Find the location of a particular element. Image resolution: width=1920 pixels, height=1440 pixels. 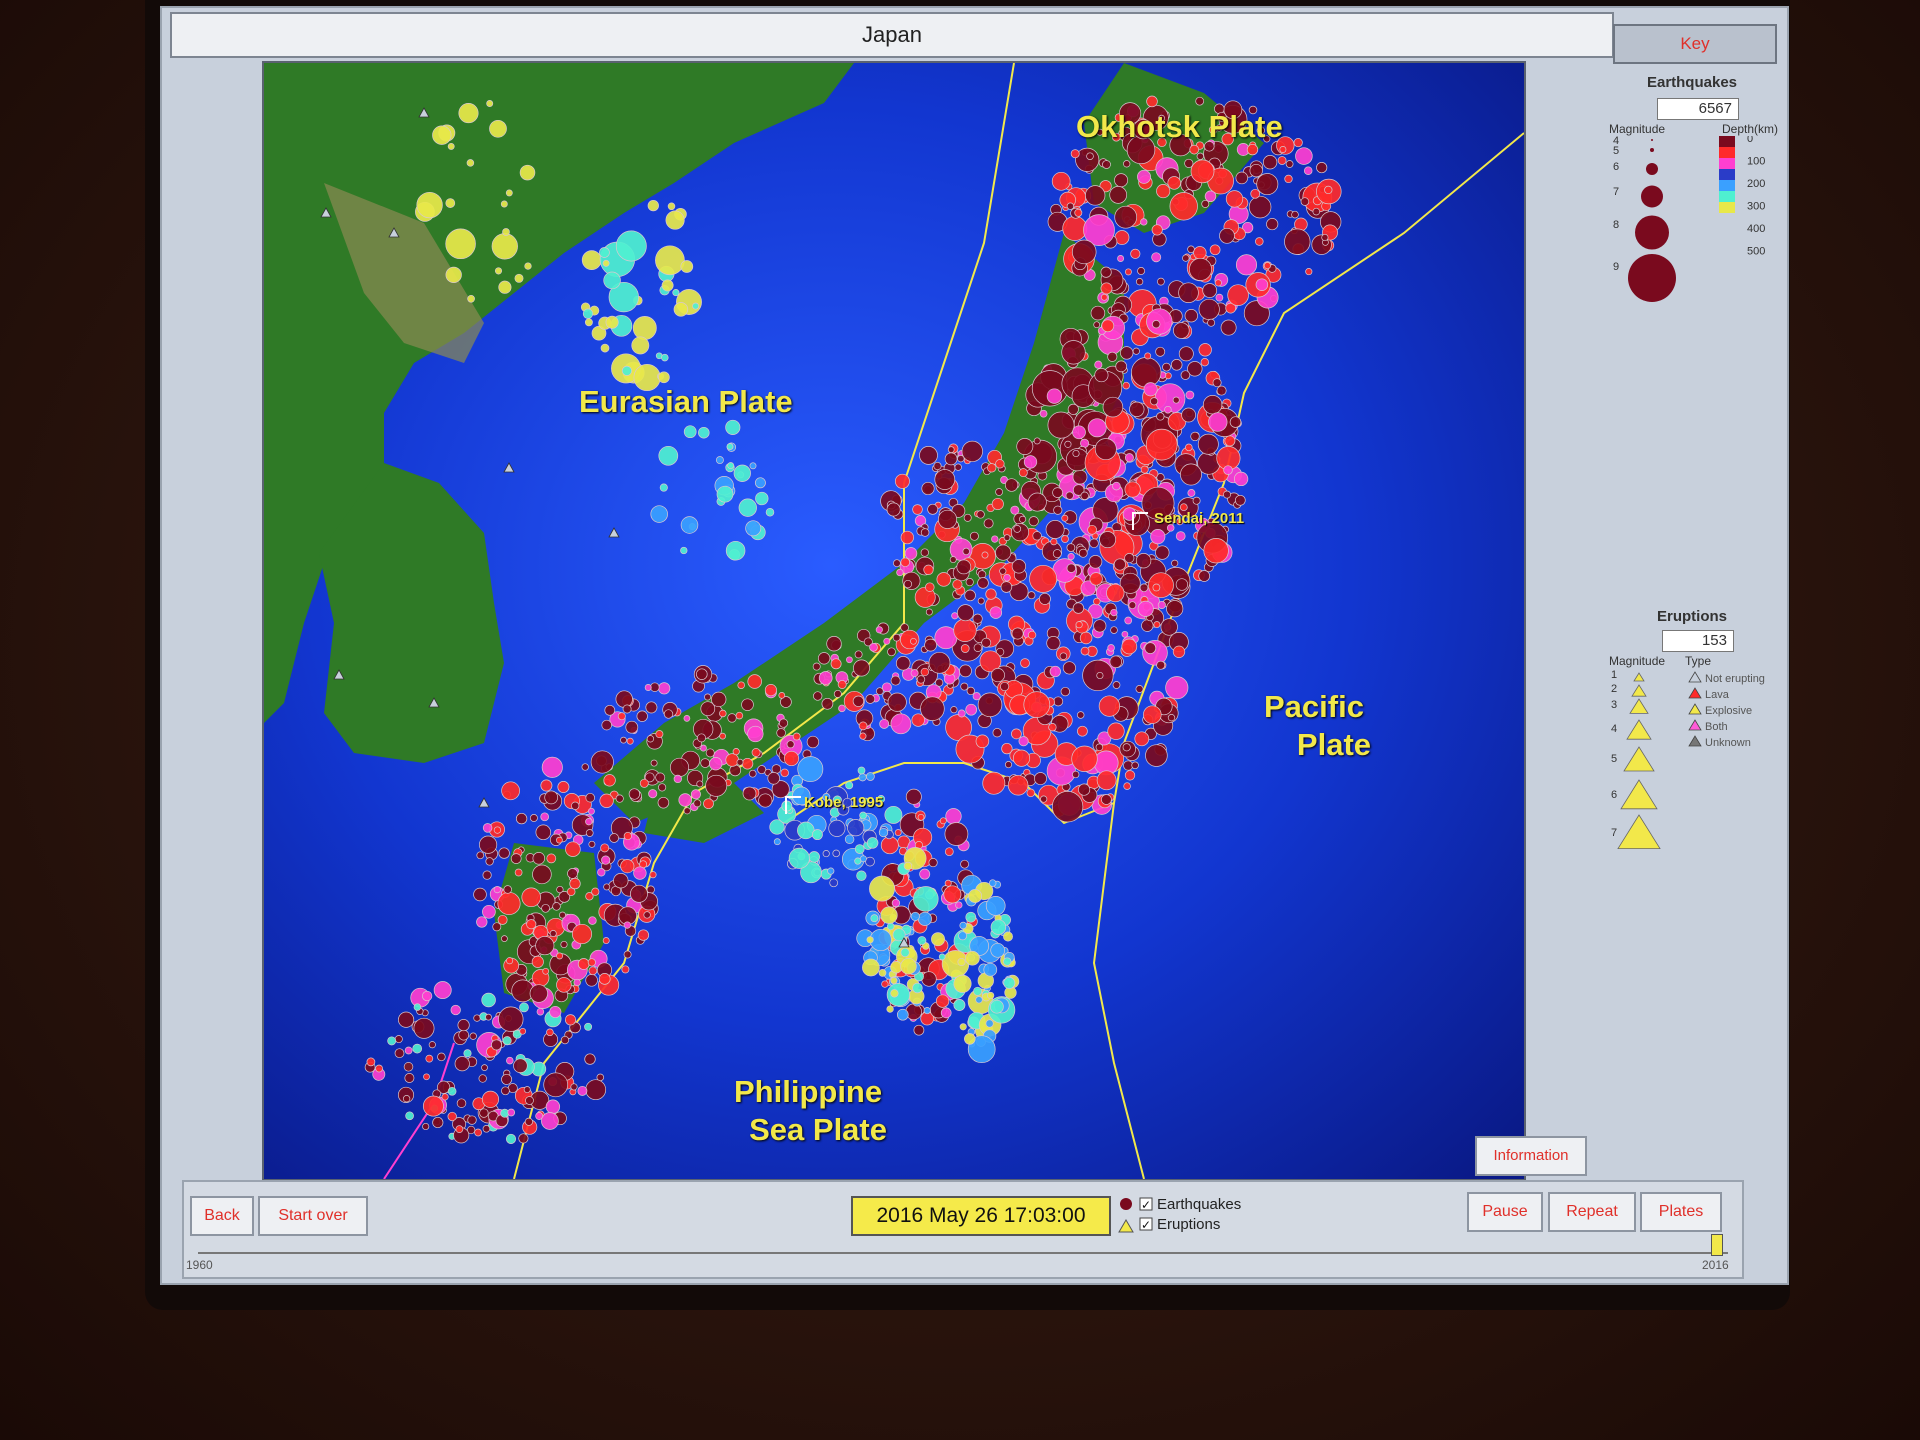

eruption-type-swatch is located at coordinates (1695, 709).